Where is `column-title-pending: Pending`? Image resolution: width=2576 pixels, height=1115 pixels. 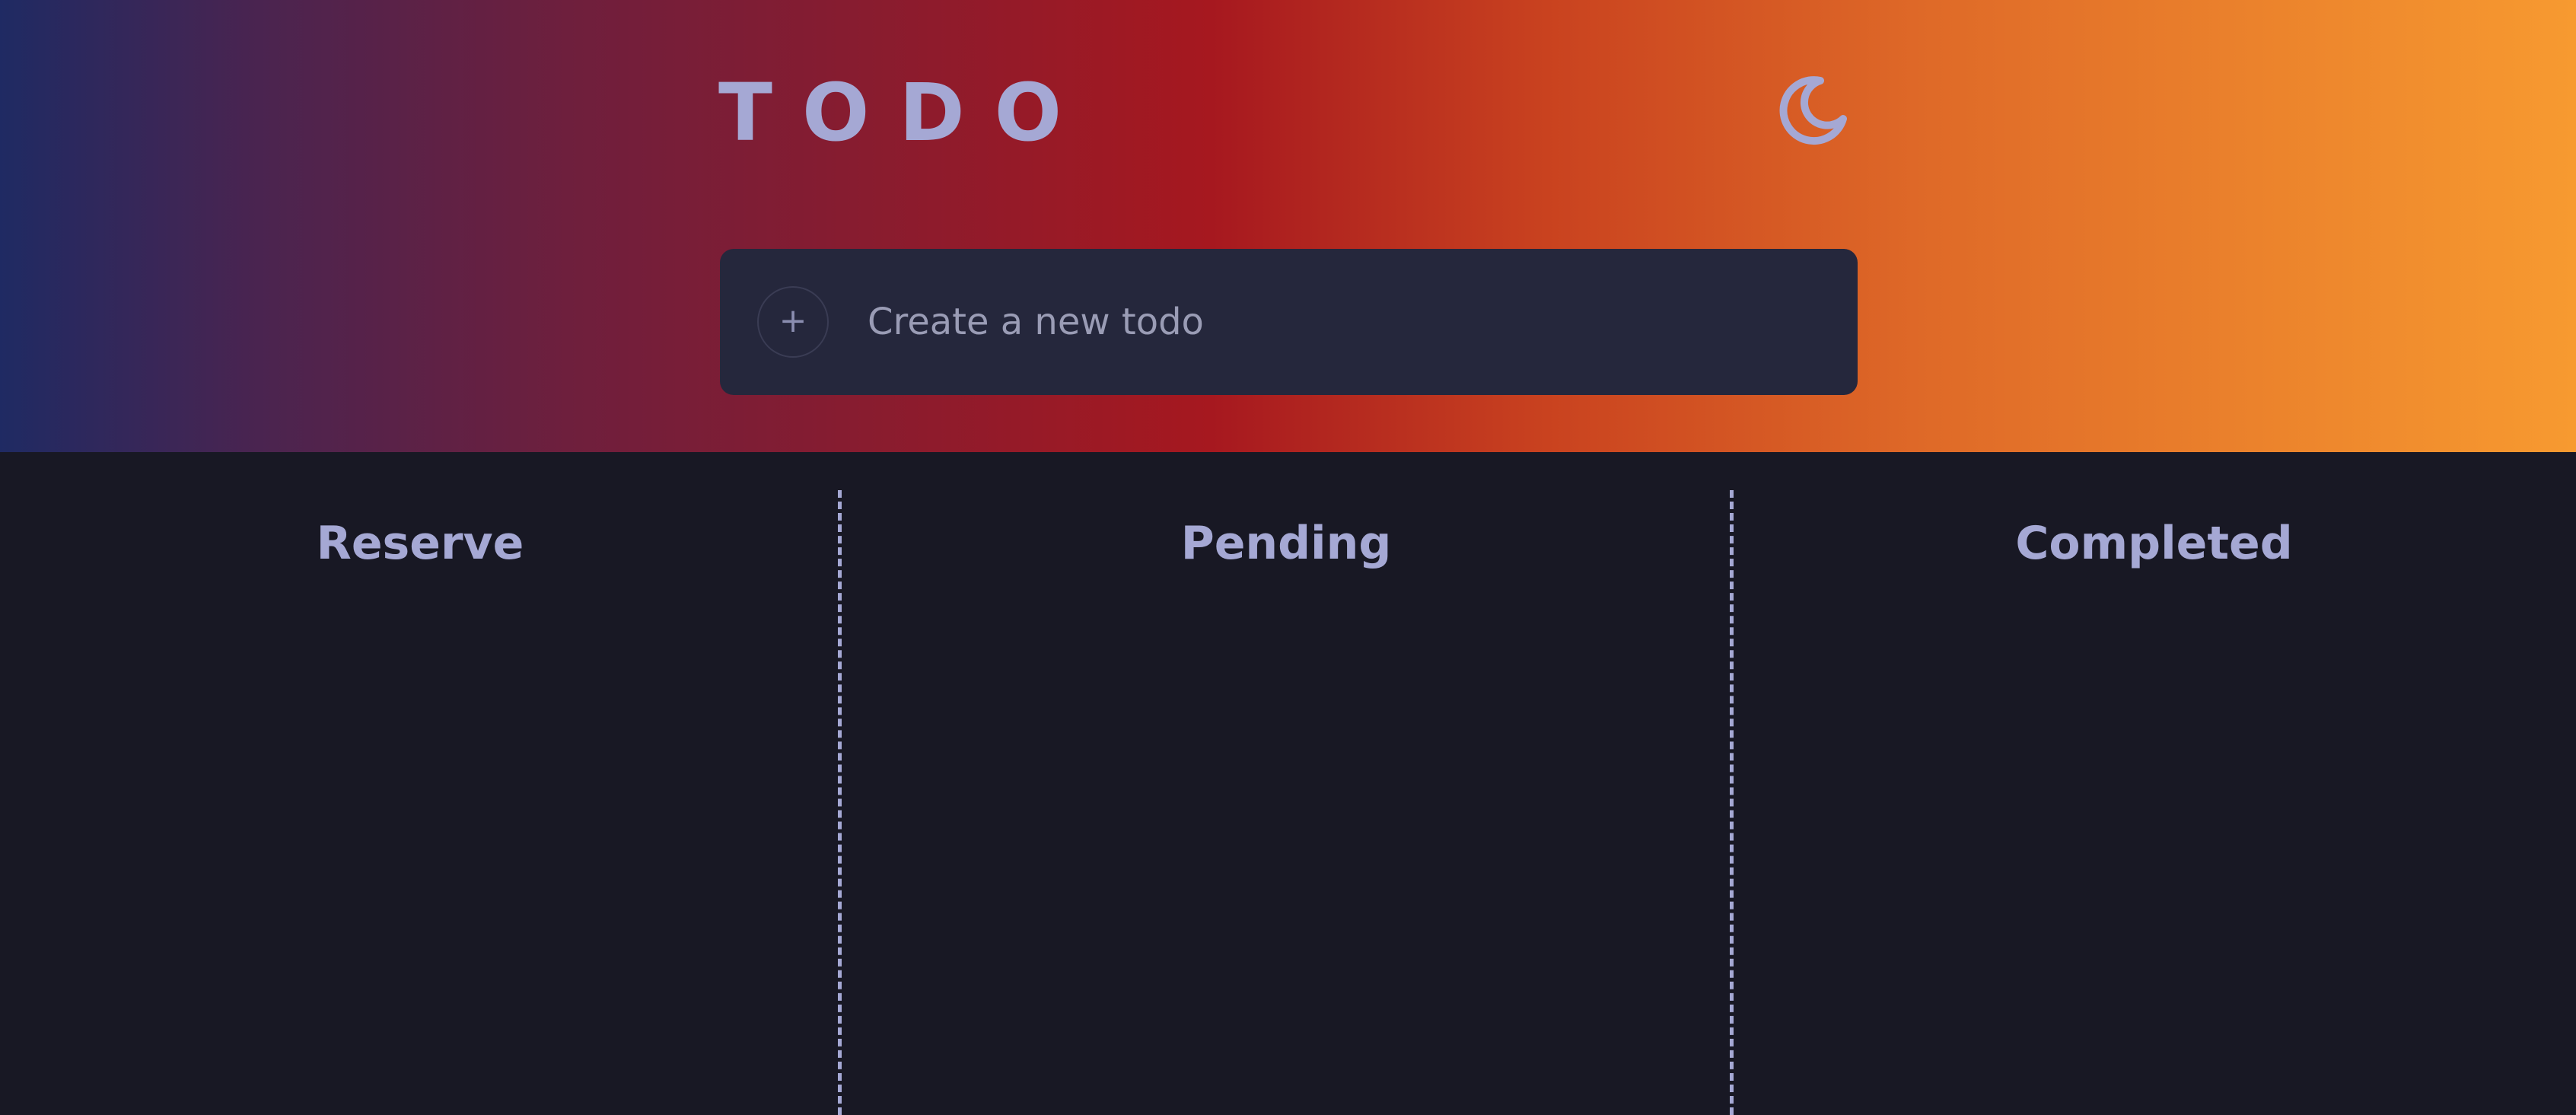
column-title-pending: Pending is located at coordinates (1286, 543).